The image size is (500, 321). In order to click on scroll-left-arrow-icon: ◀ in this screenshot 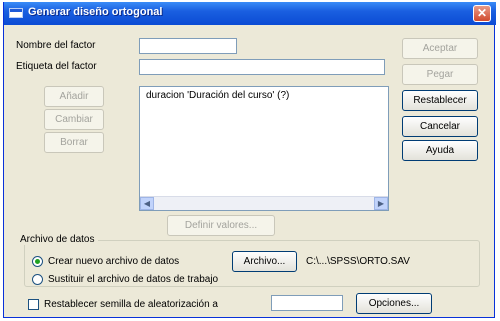, I will do `click(147, 203)`.